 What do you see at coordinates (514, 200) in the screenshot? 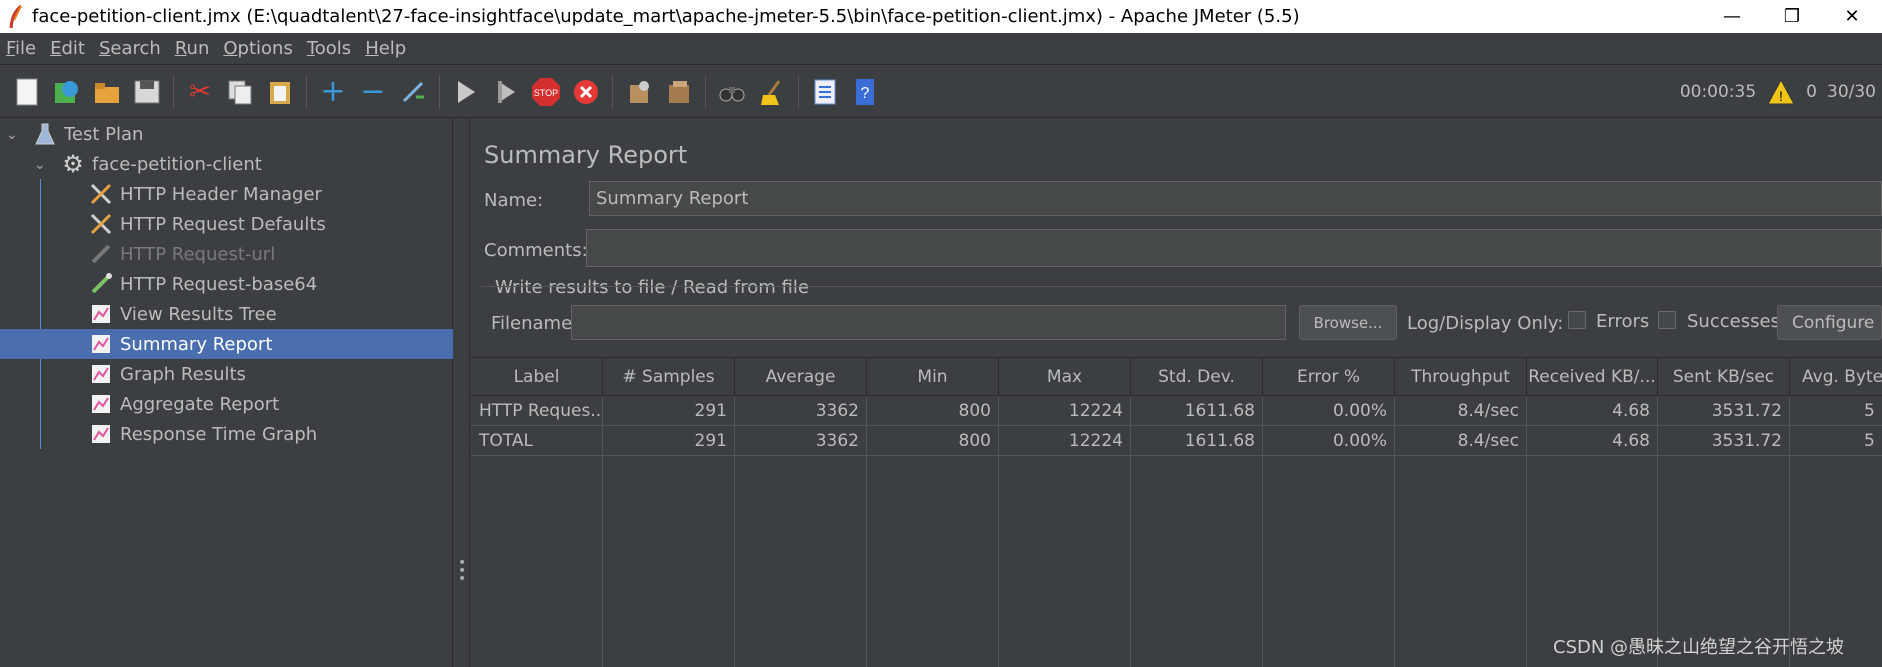
I see `name-label: Name:` at bounding box center [514, 200].